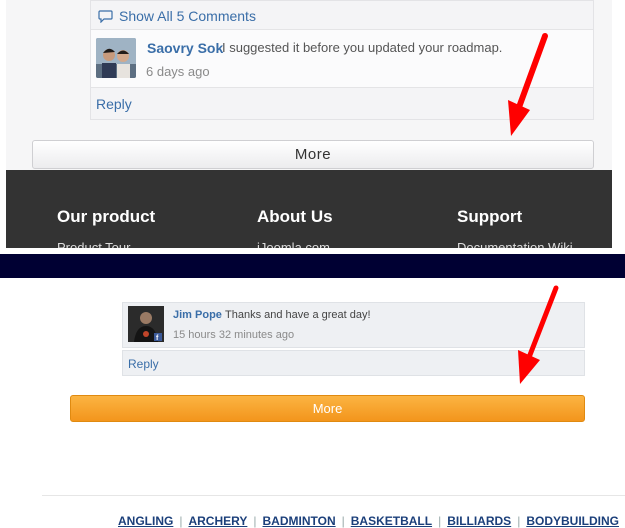 The image size is (625, 528). What do you see at coordinates (479, 521) in the screenshot?
I see `category-link-billiards: BILLIARDS` at bounding box center [479, 521].